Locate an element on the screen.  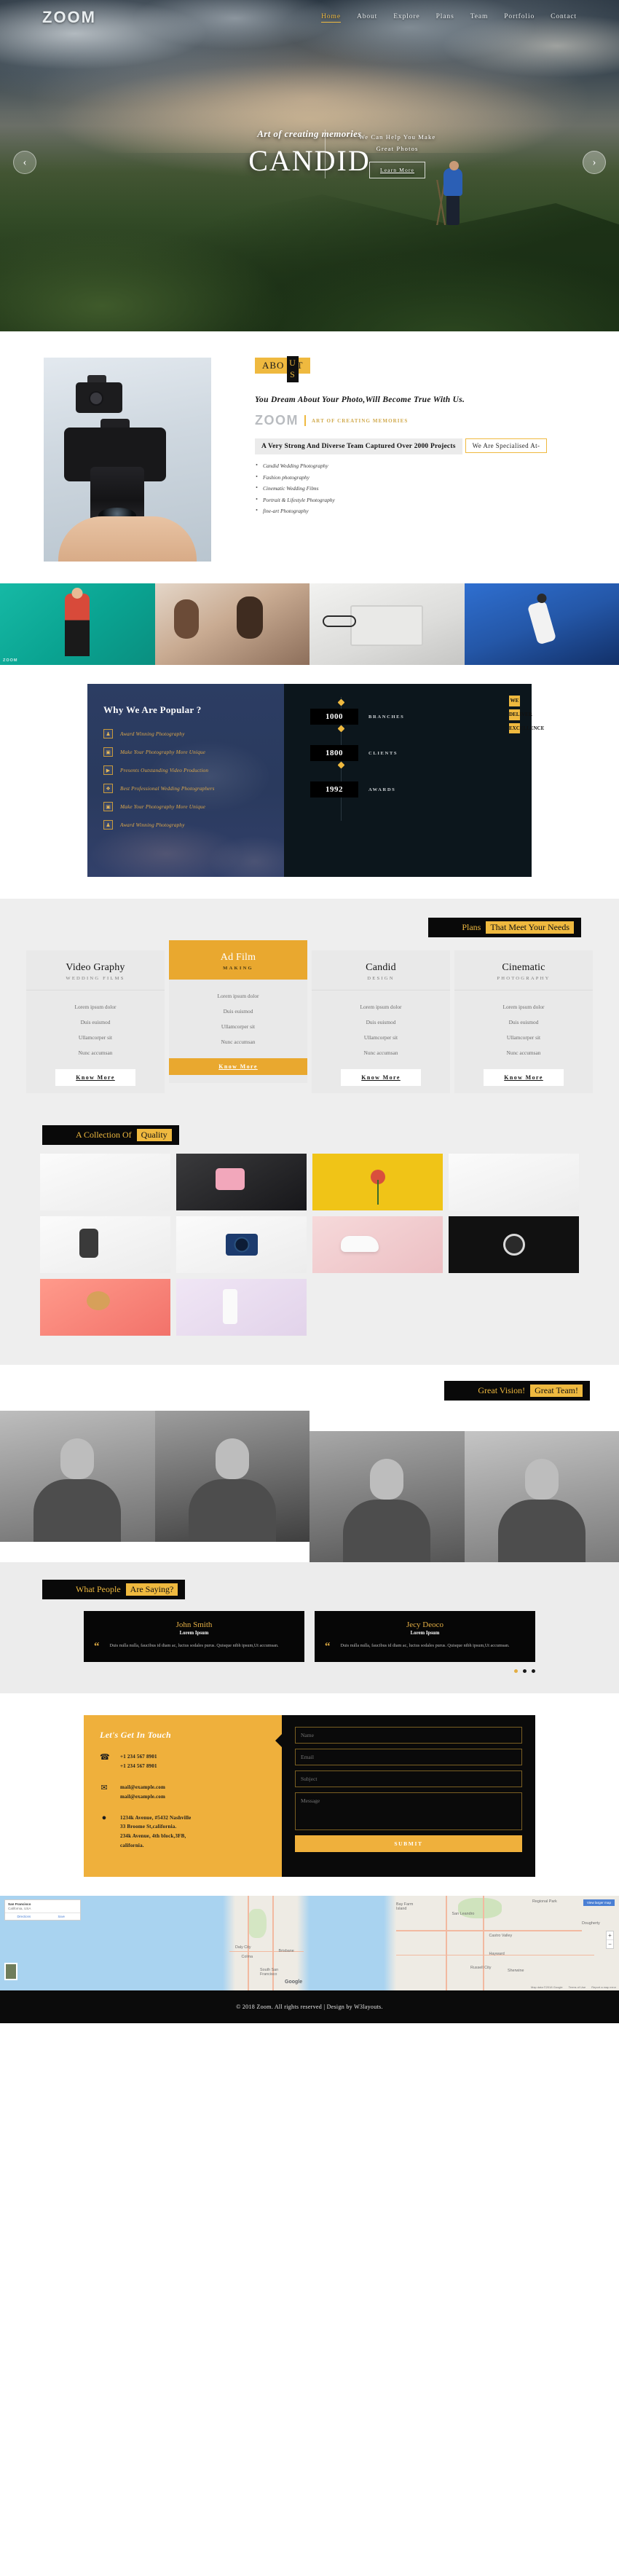
why-item-label: Make Your Photography More Unique is located at coordinates (163, 806).